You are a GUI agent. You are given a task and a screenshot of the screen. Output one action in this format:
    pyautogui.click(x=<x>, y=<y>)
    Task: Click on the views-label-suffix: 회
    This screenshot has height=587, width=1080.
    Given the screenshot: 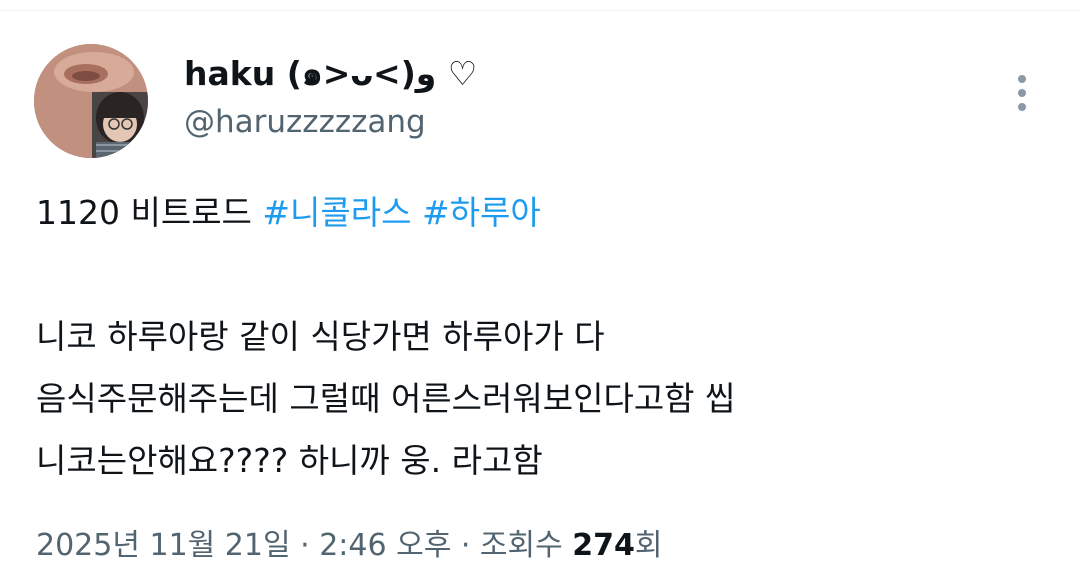 What is the action you would take?
    pyautogui.click(x=648, y=545)
    